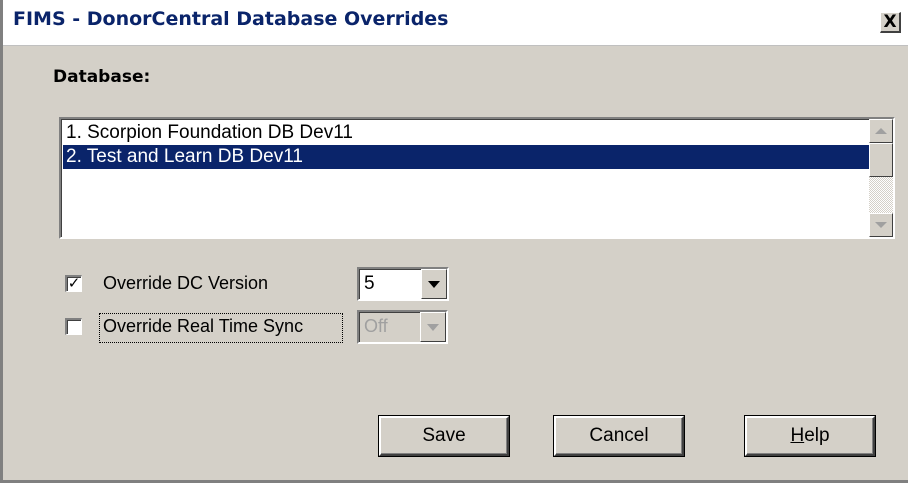 Image resolution: width=908 pixels, height=483 pixels. I want to click on arrow-down-icon, so click(881, 225).